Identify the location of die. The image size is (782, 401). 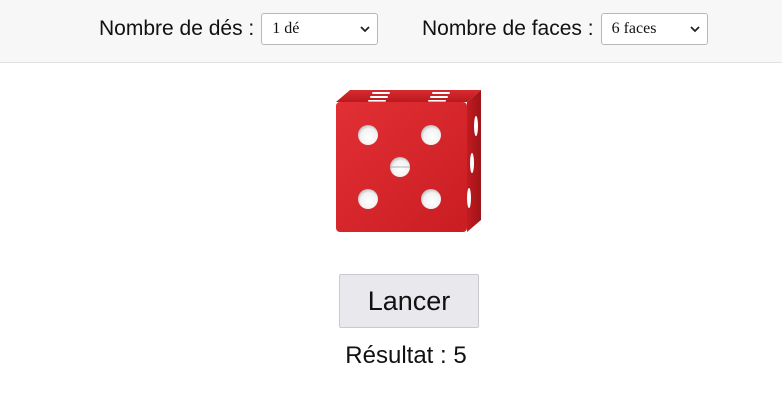
(410, 161).